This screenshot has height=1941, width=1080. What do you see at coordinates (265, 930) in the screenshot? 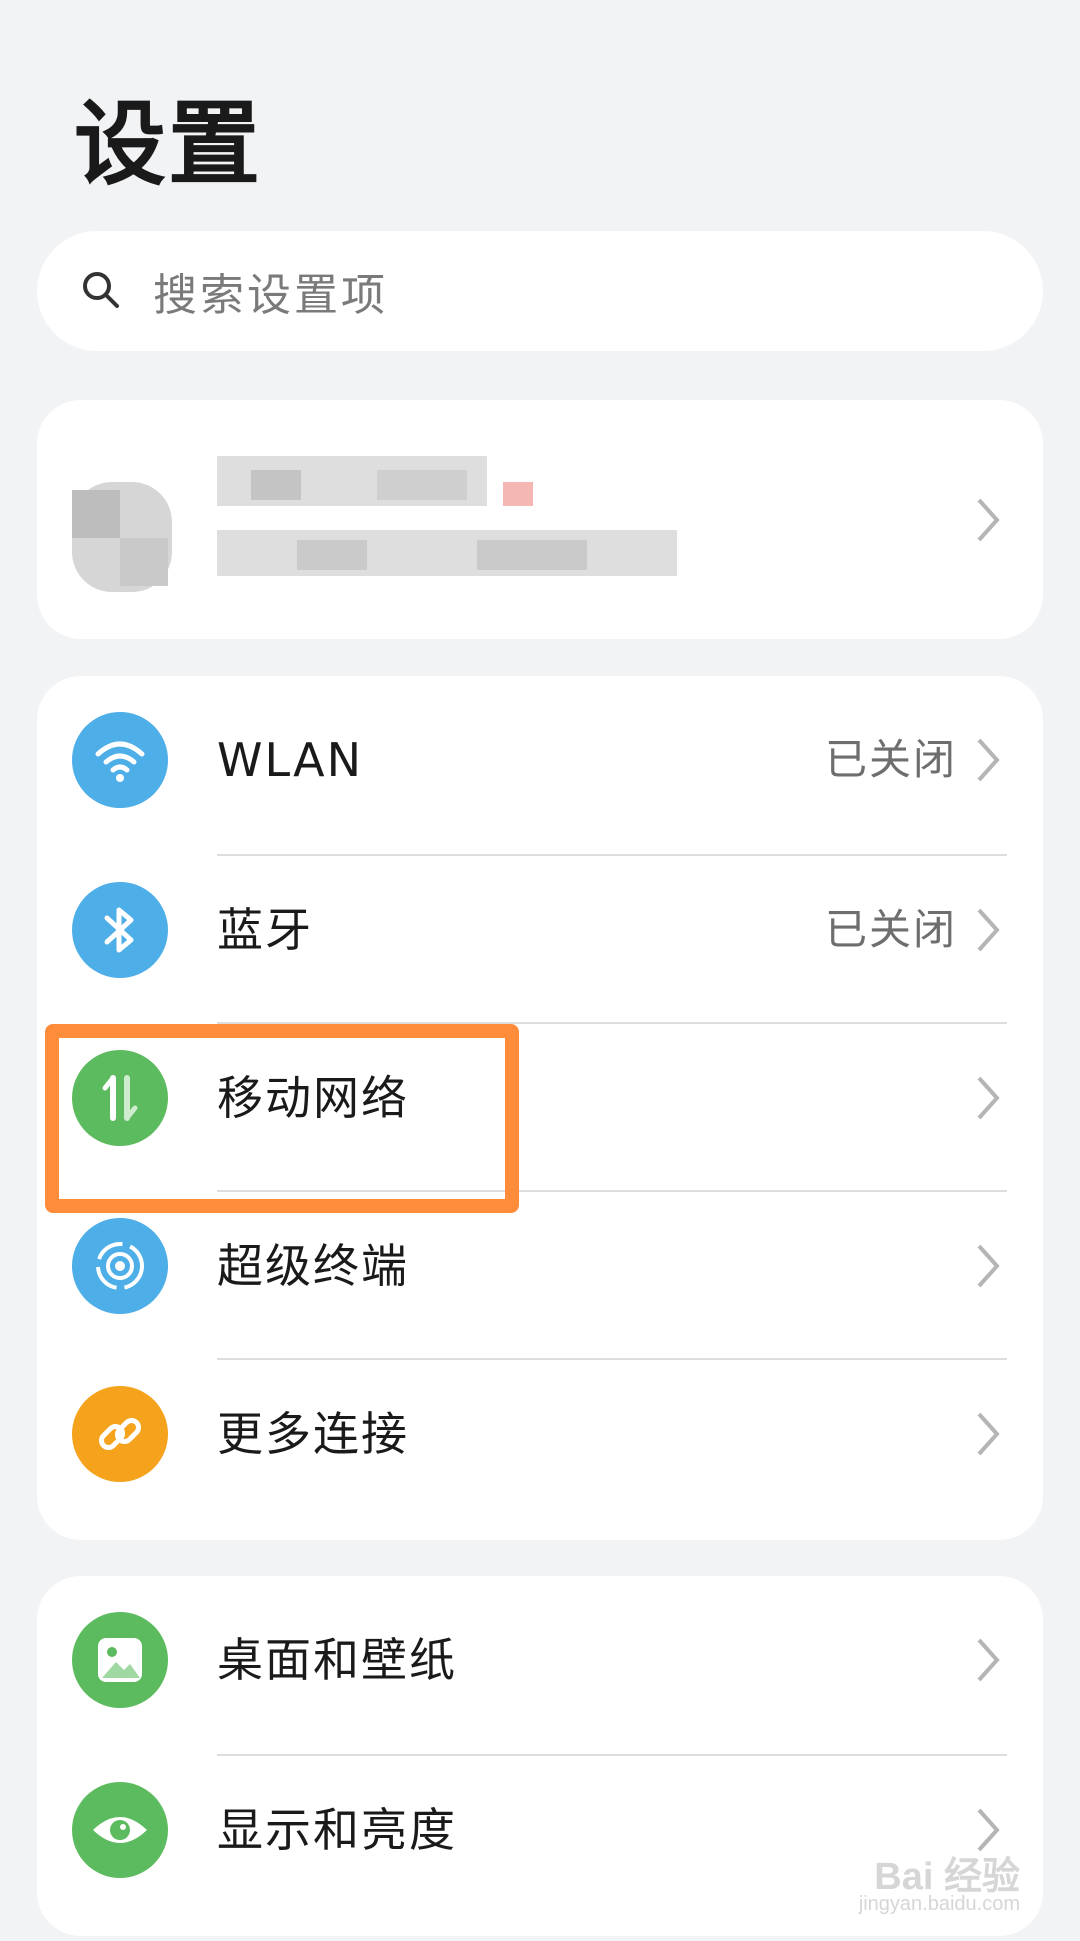
I see `settings-item-label: 蓝牙` at bounding box center [265, 930].